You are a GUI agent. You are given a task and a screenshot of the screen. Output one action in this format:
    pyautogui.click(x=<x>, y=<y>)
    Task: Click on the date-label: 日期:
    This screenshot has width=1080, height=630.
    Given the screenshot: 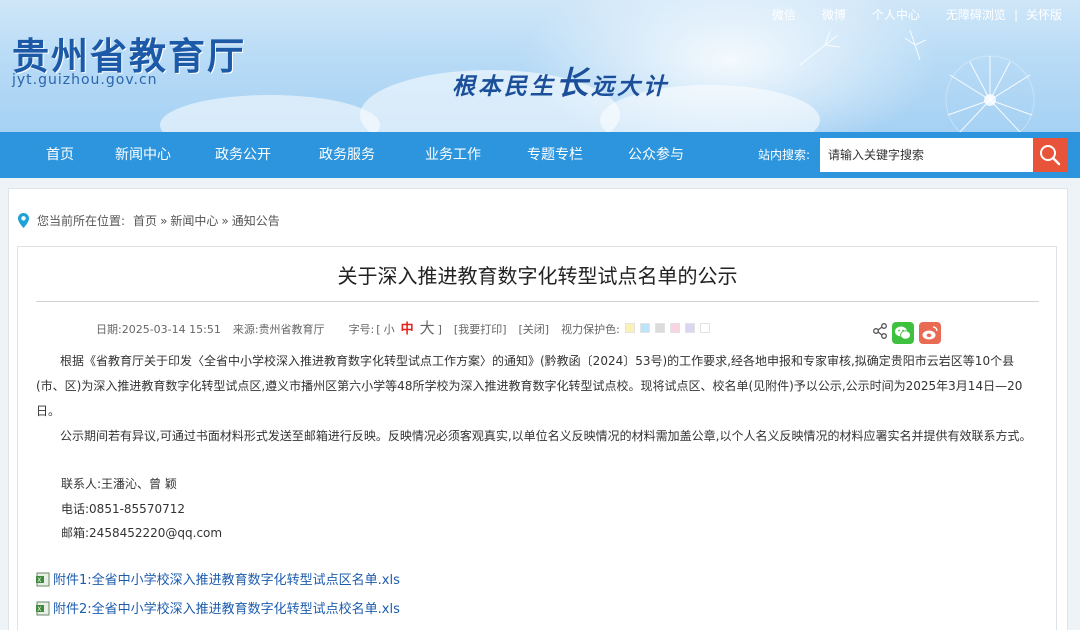 What is the action you would take?
    pyautogui.click(x=109, y=329)
    